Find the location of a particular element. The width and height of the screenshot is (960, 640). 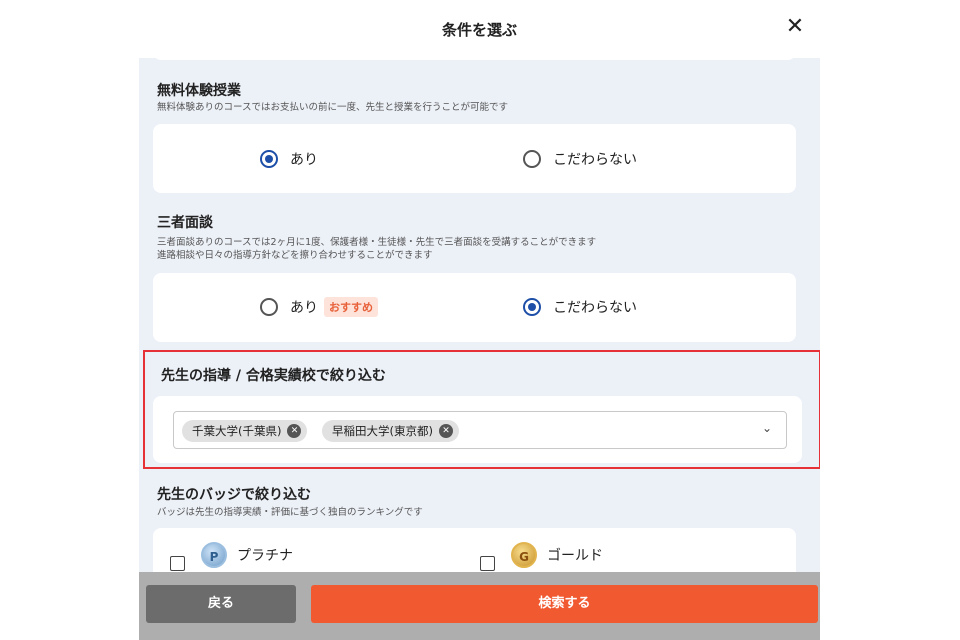

three-party-card: あり おすすめ こだわらない is located at coordinates (474, 307).